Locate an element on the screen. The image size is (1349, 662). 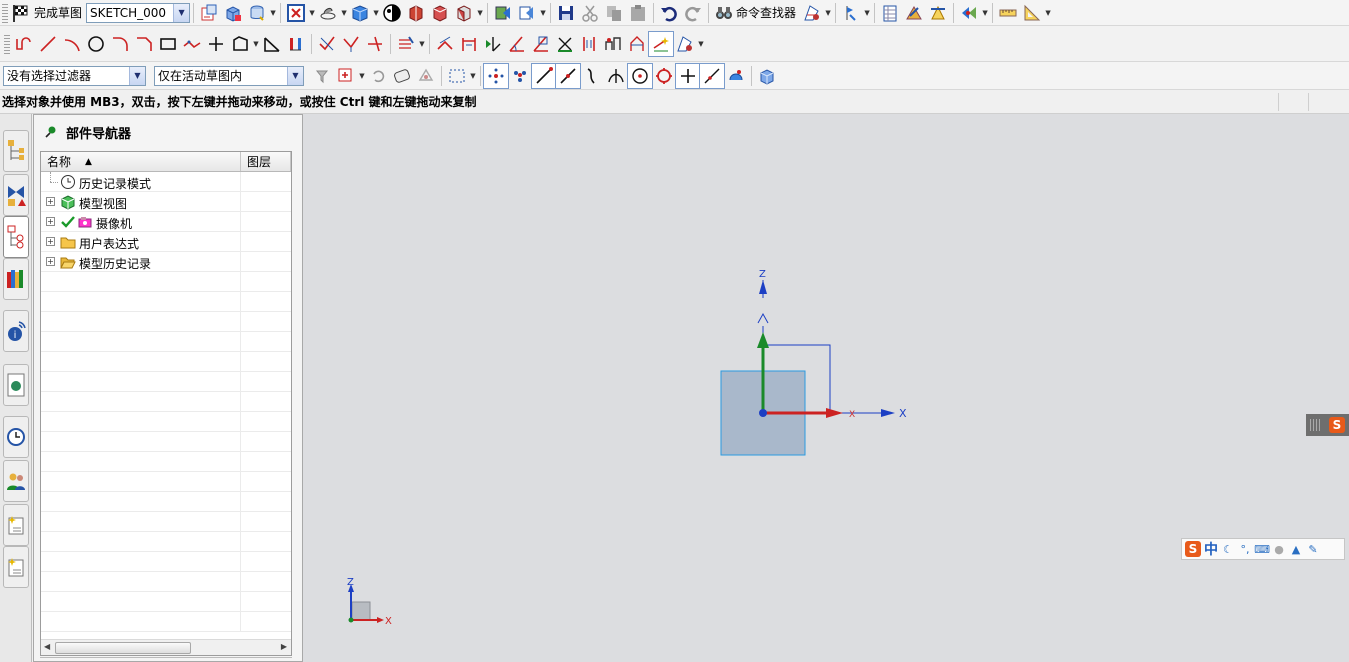
layer-column-header: 图层 is located at coordinates (266, 161).